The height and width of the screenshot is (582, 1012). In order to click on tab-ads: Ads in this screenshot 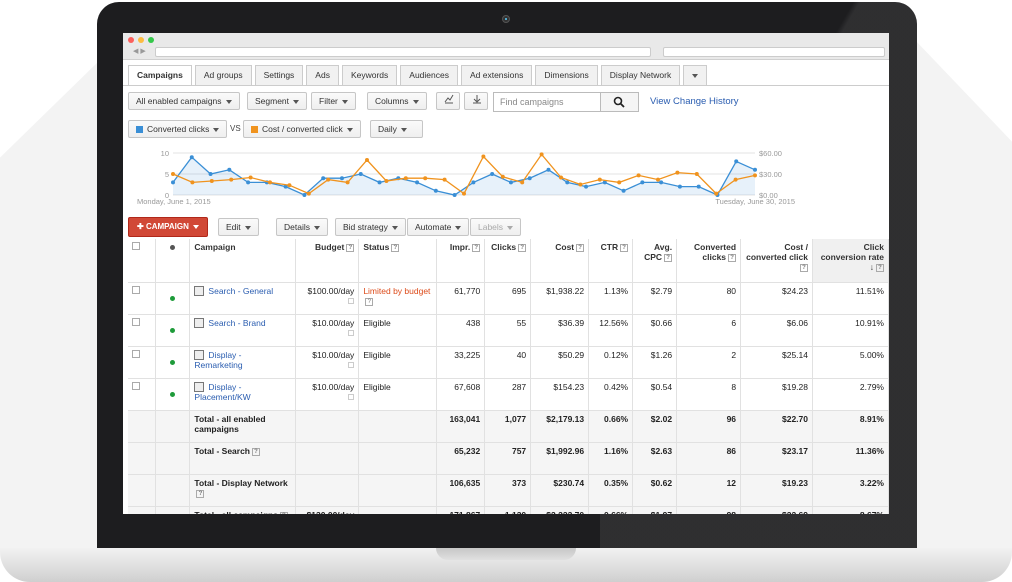, I will do `click(322, 75)`.